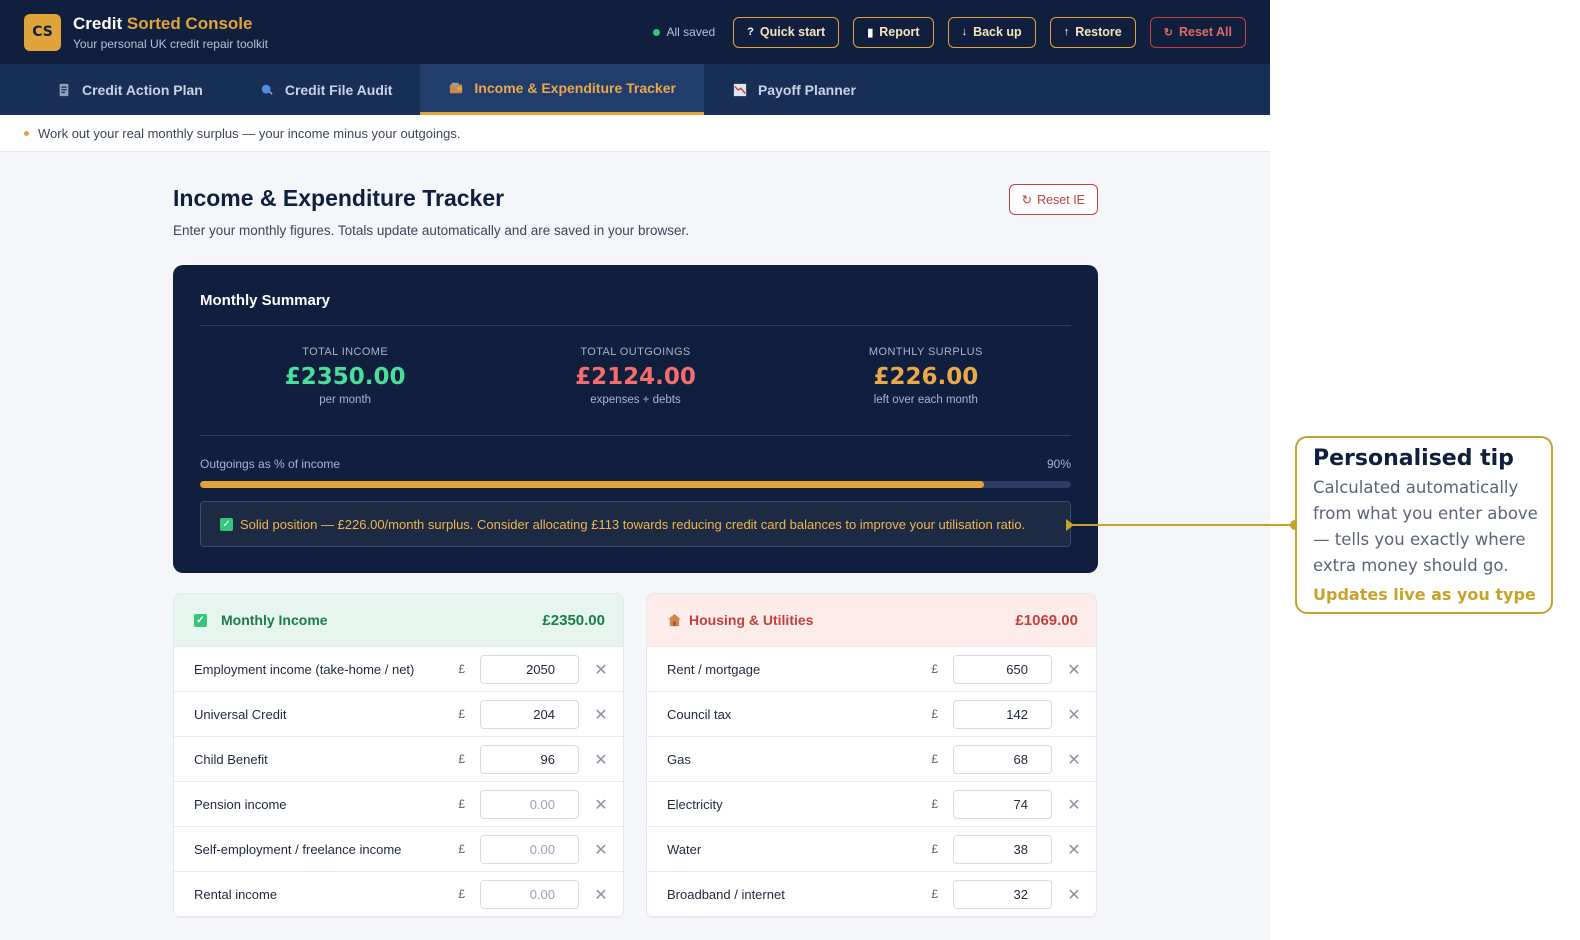 The image size is (1580, 940). Describe the element at coordinates (398, 759) in the screenshot. I see `table-row: Child Benefit £ ✕` at that location.